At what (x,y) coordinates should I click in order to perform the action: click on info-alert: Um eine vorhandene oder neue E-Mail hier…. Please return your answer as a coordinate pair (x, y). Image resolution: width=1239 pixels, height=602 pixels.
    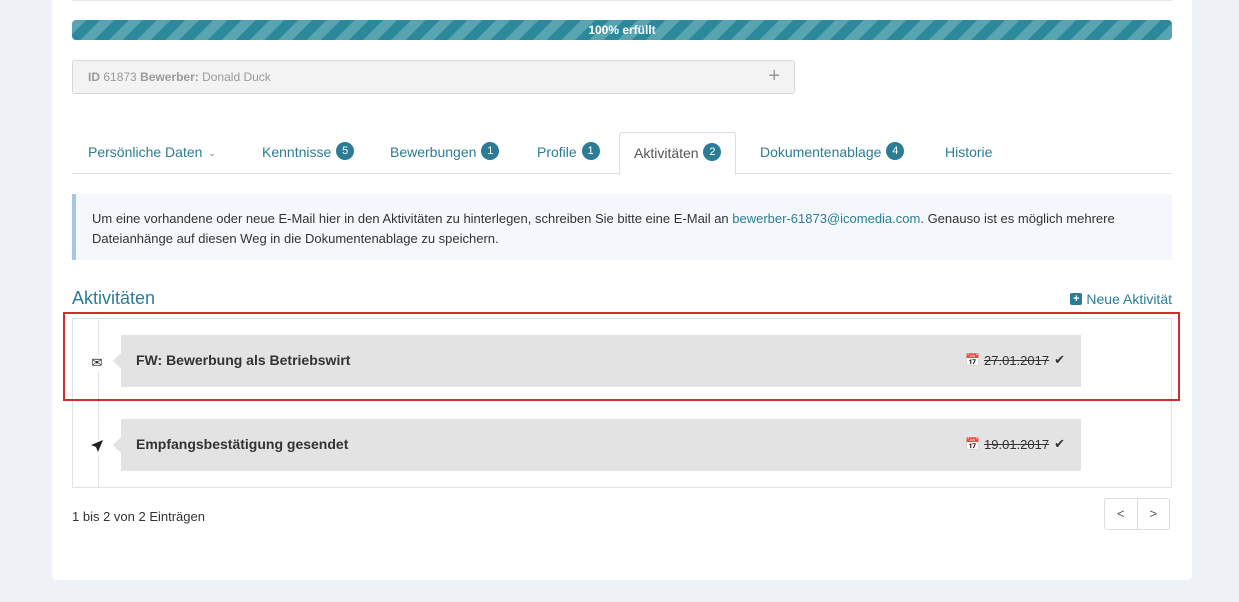
    Looking at the image, I should click on (622, 227).